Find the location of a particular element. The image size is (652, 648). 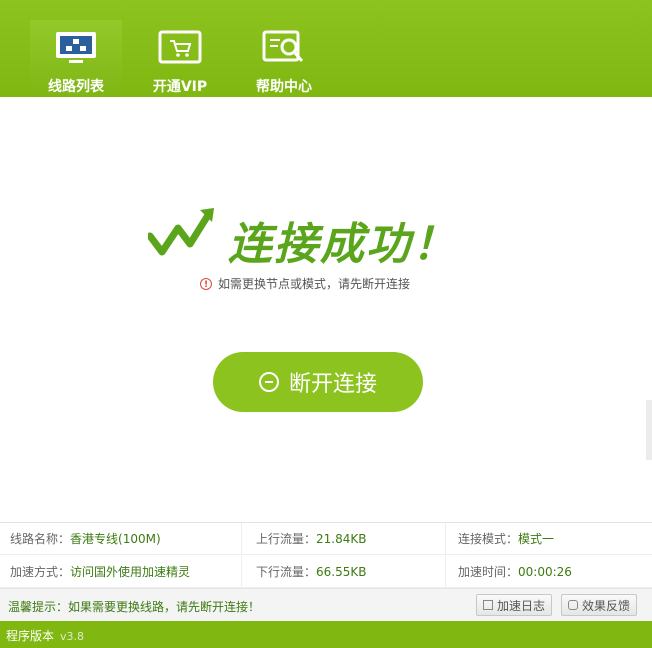

mode-value: 模式一 is located at coordinates (536, 539).